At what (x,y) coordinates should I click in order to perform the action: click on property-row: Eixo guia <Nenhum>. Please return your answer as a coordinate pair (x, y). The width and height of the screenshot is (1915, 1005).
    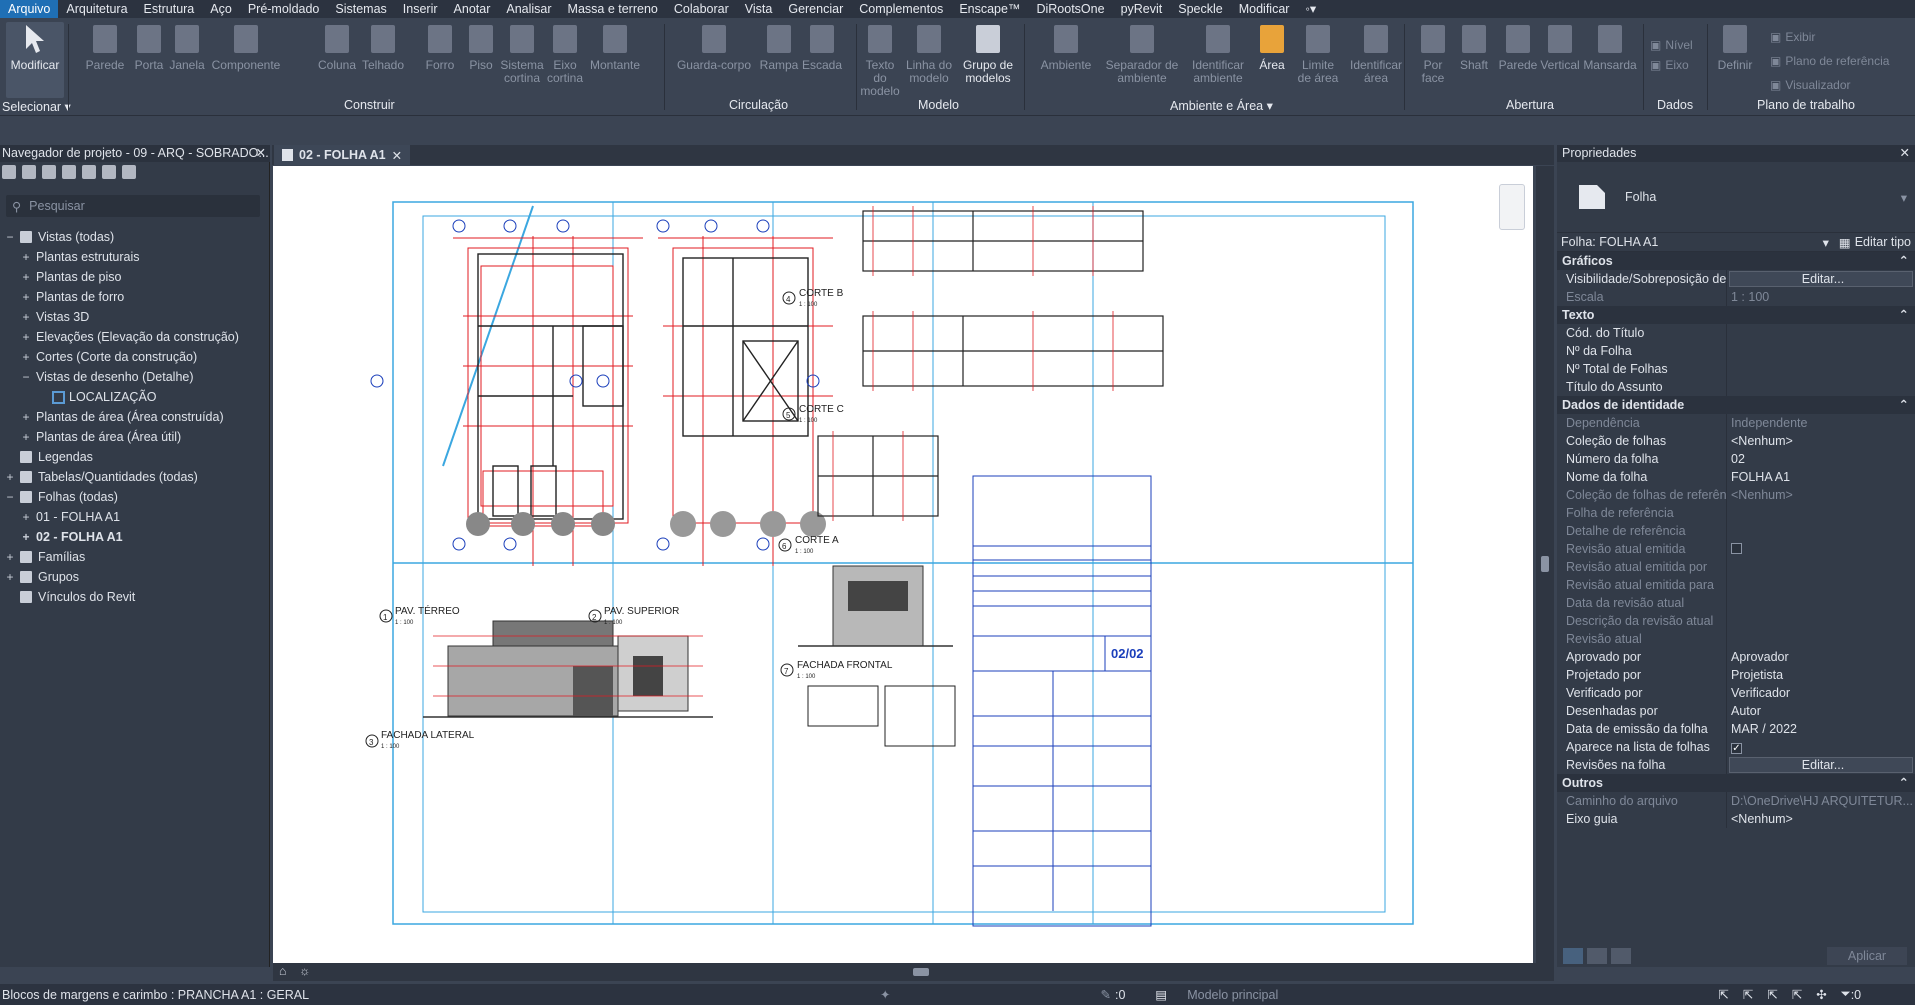
    Looking at the image, I should click on (1736, 819).